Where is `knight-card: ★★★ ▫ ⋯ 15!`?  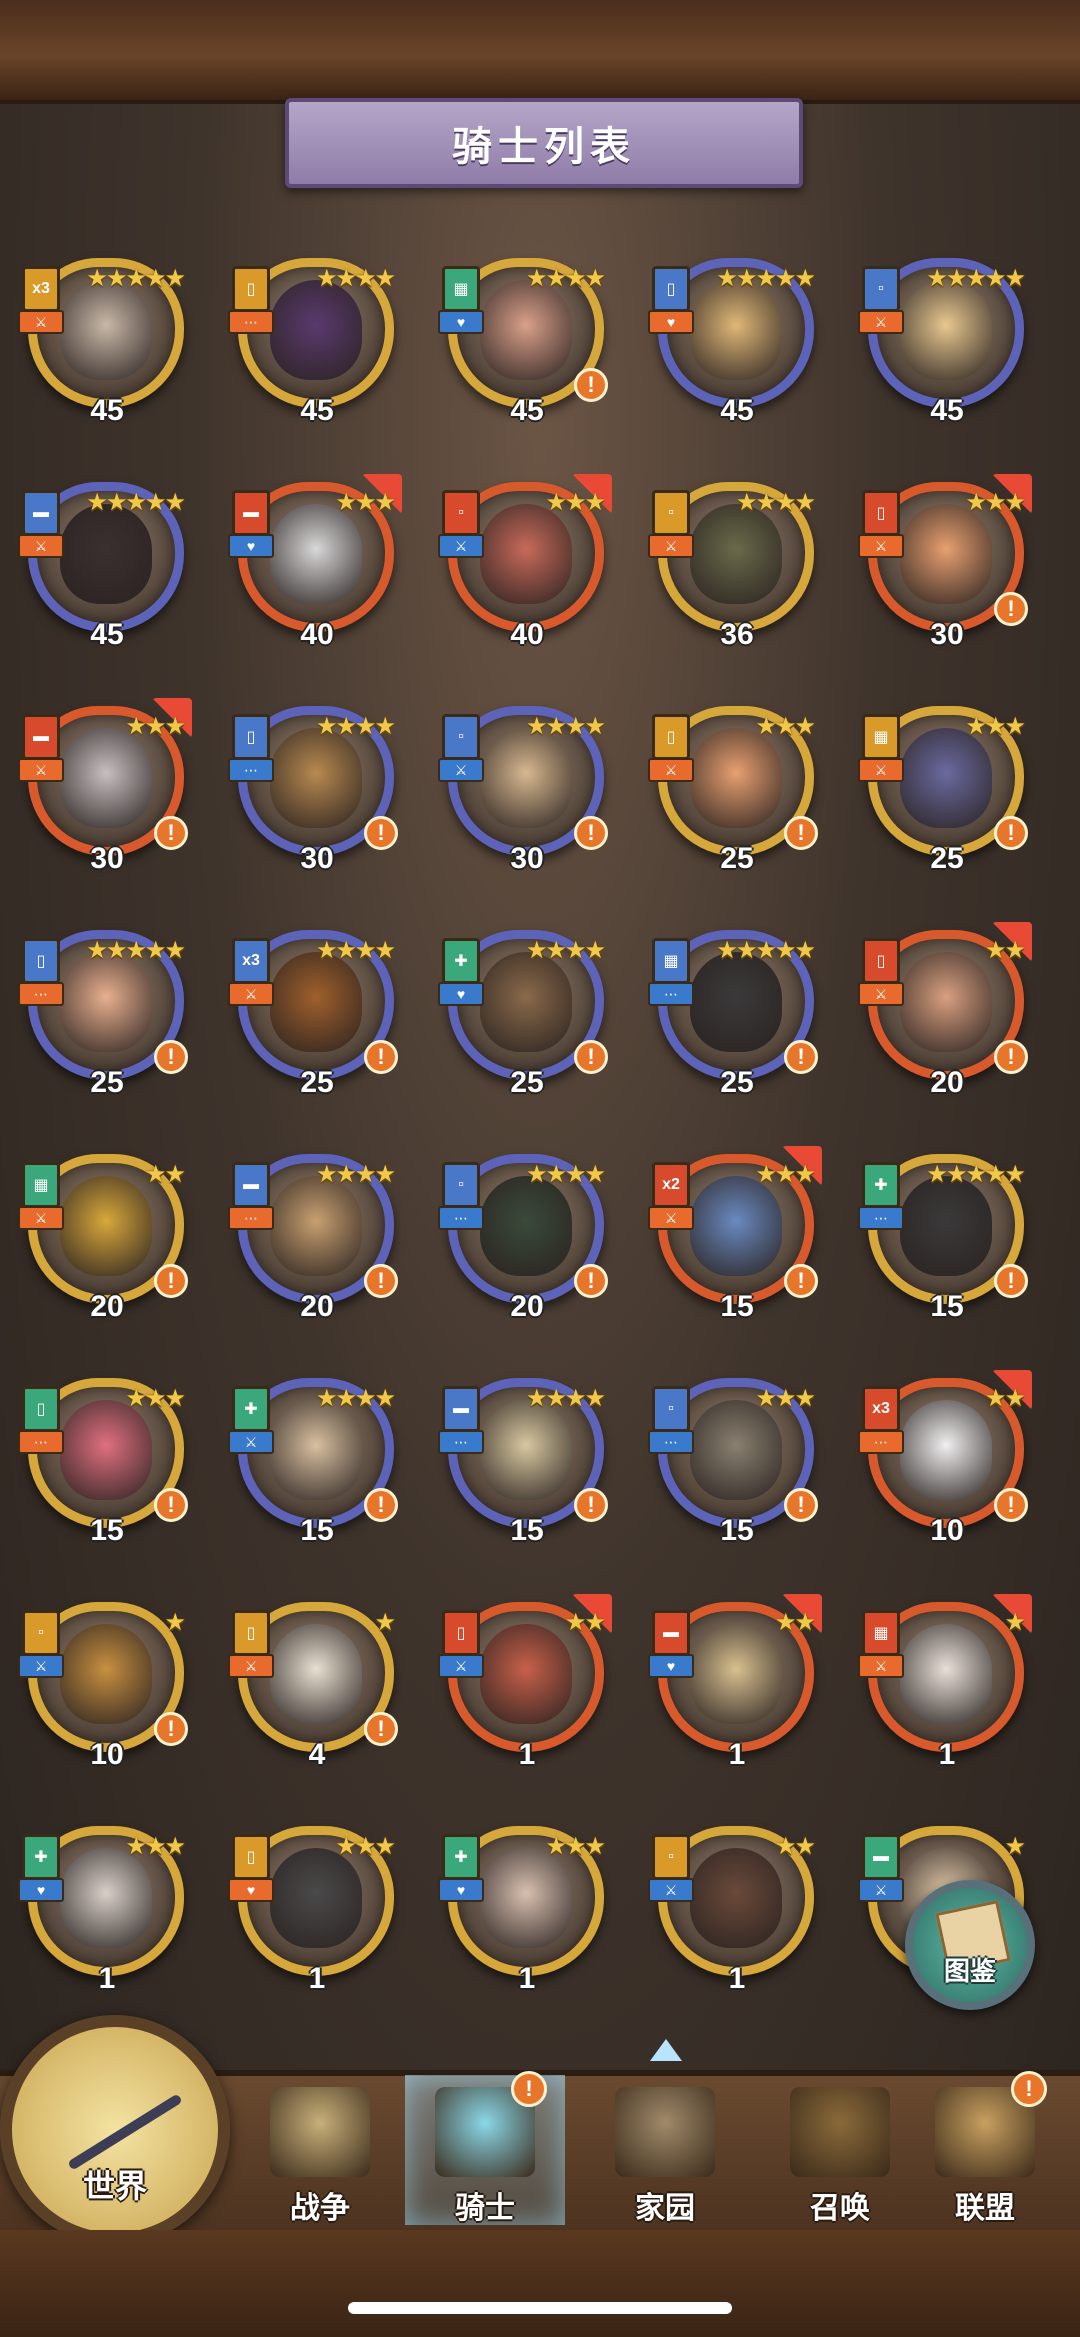 knight-card: ★★★ ▫ ⋯ 15! is located at coordinates (735, 1468).